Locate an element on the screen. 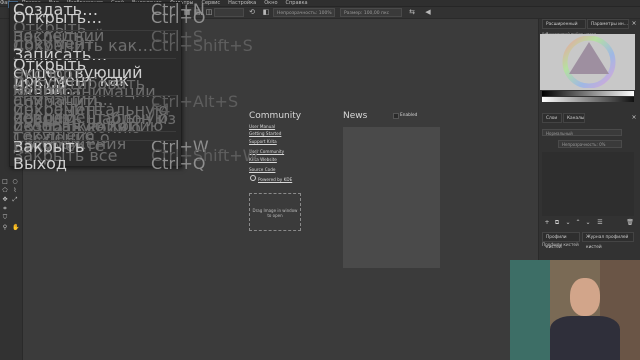 This screenshot has height=360, width=640. ellipse-tool-icon: ○ is located at coordinates (15, 182).